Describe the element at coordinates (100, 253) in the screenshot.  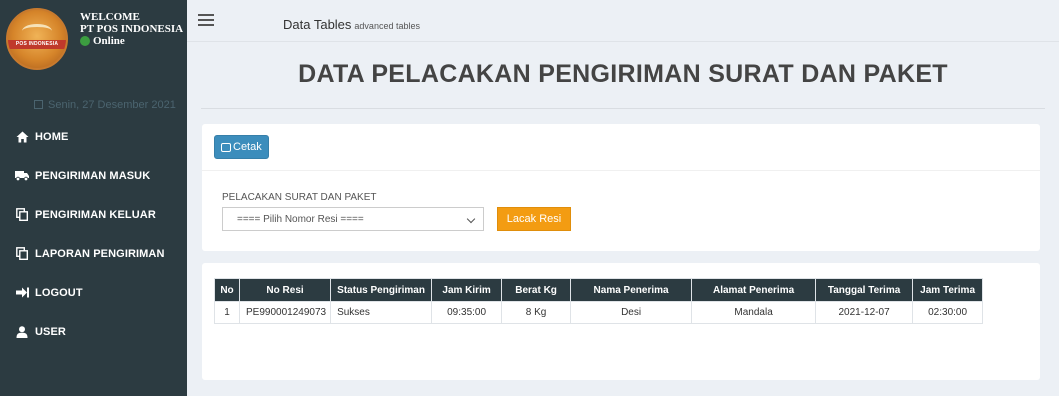
I see `sidebar-item-label: LAPORAN PENGIRIMAN` at that location.